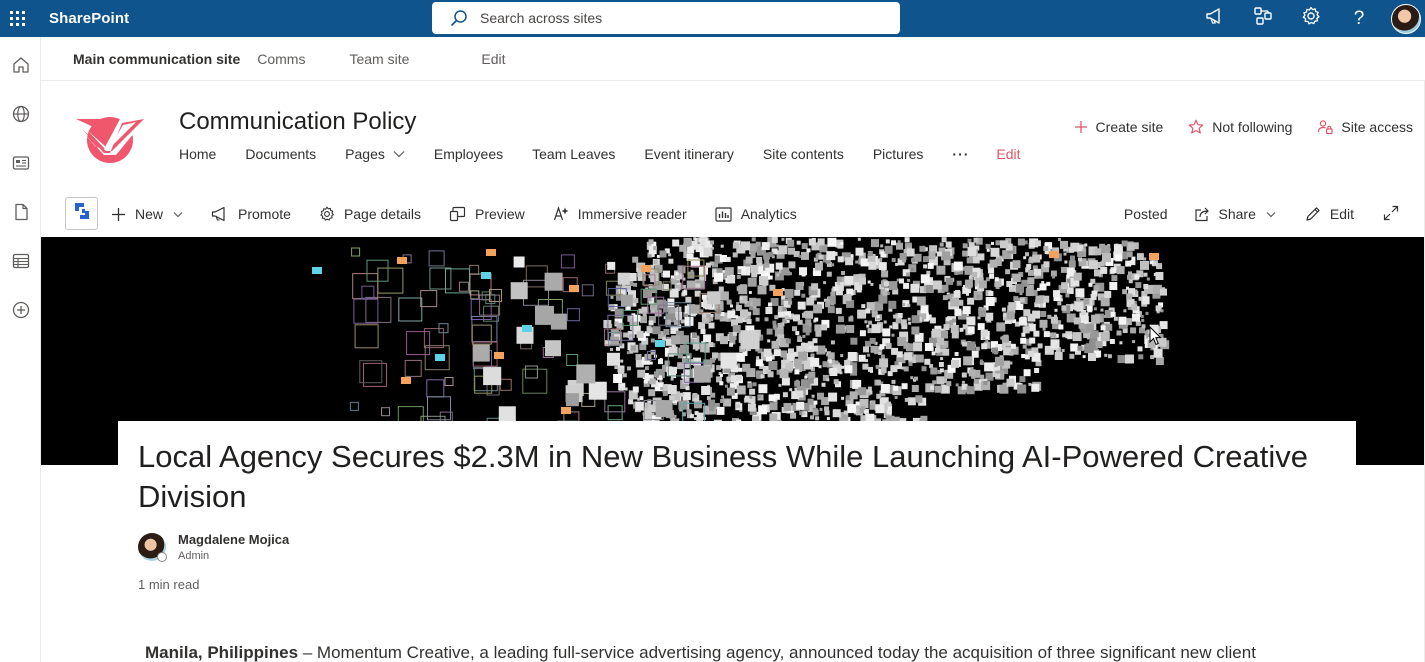 The image size is (1425, 662). Describe the element at coordinates (280, 154) in the screenshot. I see `nav-item-documents: Documents` at that location.